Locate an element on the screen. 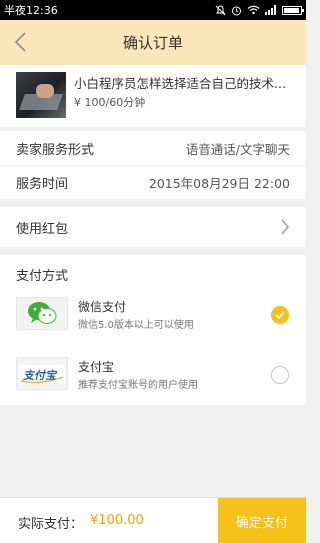 The image size is (320, 543). status-icons is located at coordinates (259, 10).